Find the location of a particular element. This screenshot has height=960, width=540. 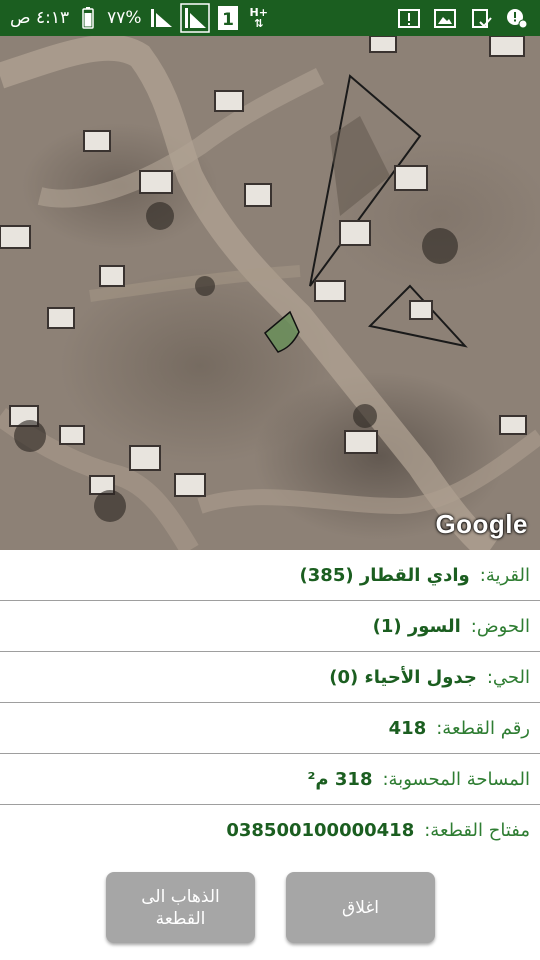

signal-icon is located at coordinates (161, 18).